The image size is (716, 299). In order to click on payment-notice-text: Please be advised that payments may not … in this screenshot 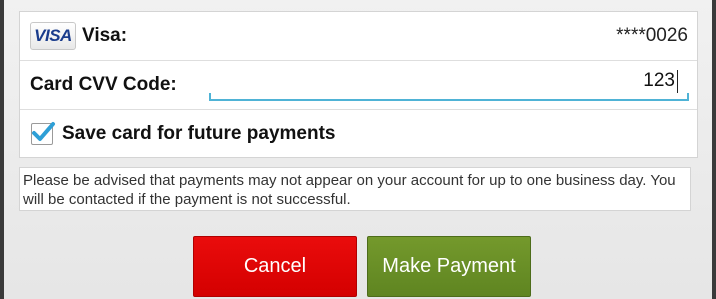, I will do `click(349, 190)`.